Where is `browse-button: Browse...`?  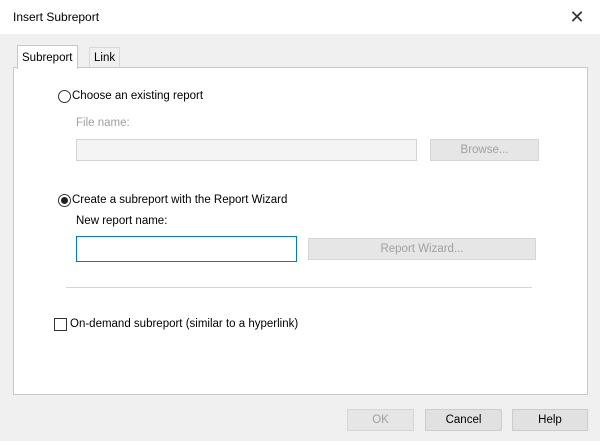 browse-button: Browse... is located at coordinates (484, 150).